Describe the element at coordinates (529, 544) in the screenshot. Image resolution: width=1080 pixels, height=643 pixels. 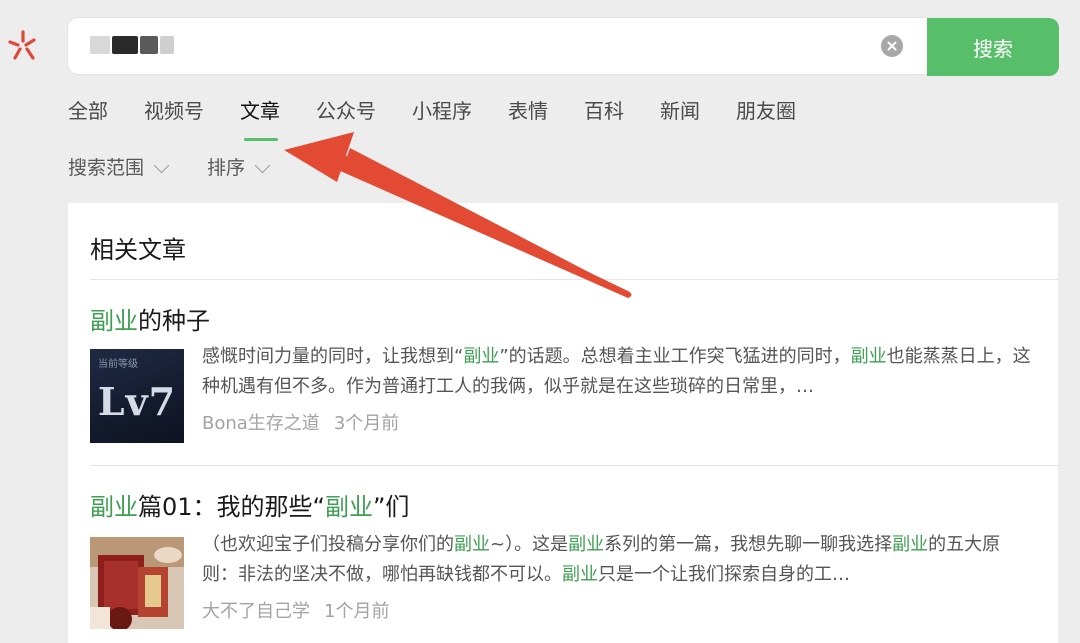
I see `snippet-text: ~）。这是` at that location.